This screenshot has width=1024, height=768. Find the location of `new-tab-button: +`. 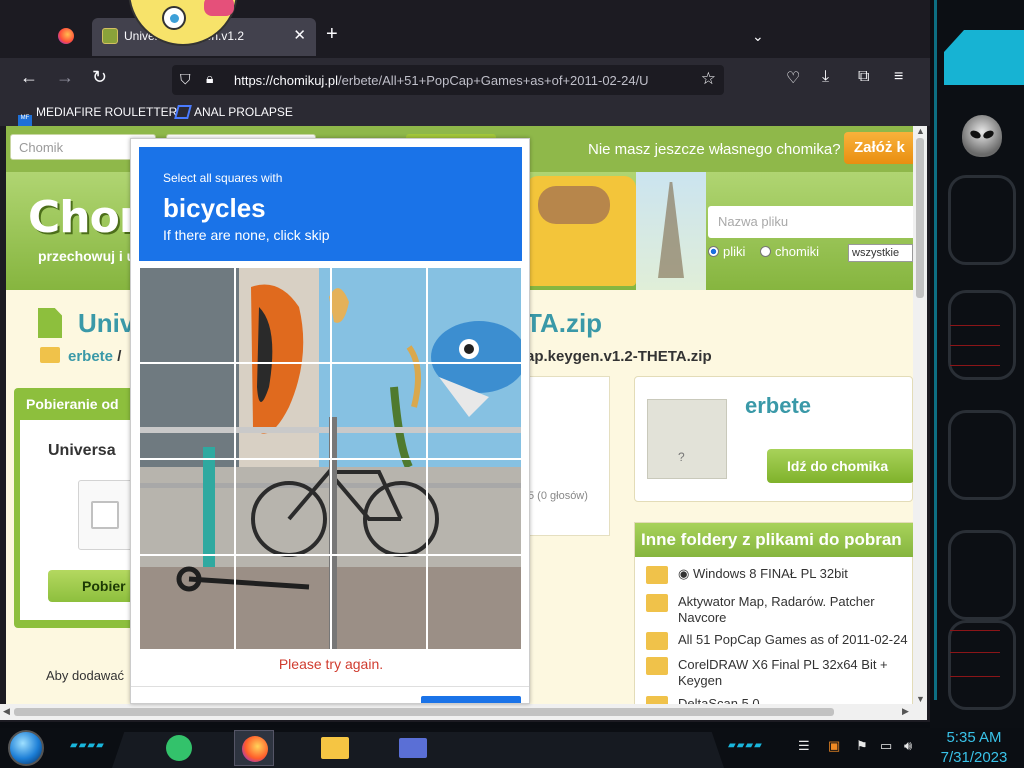

new-tab-button: + is located at coordinates (332, 34).